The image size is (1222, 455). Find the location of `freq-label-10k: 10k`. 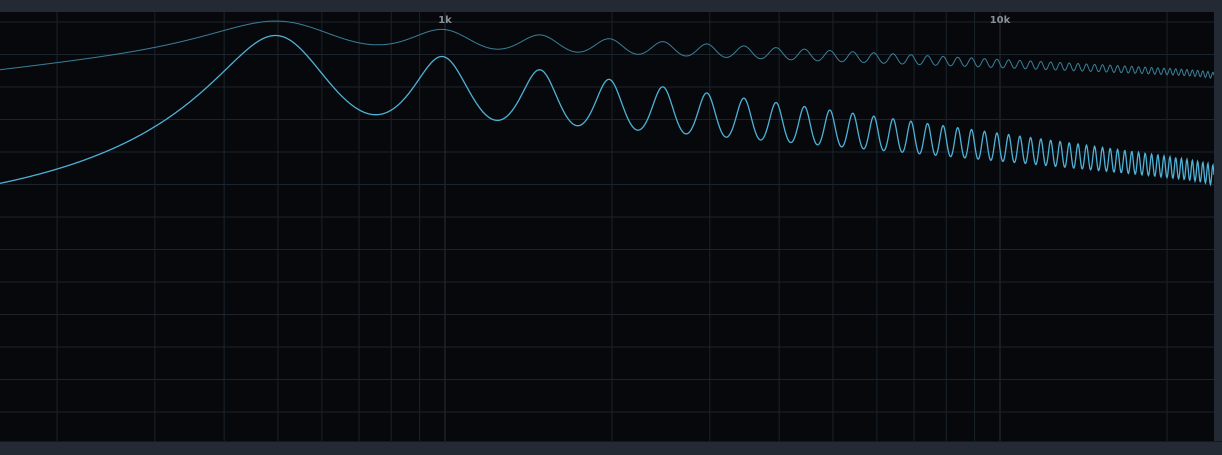

freq-label-10k: 10k is located at coordinates (1000, 20).